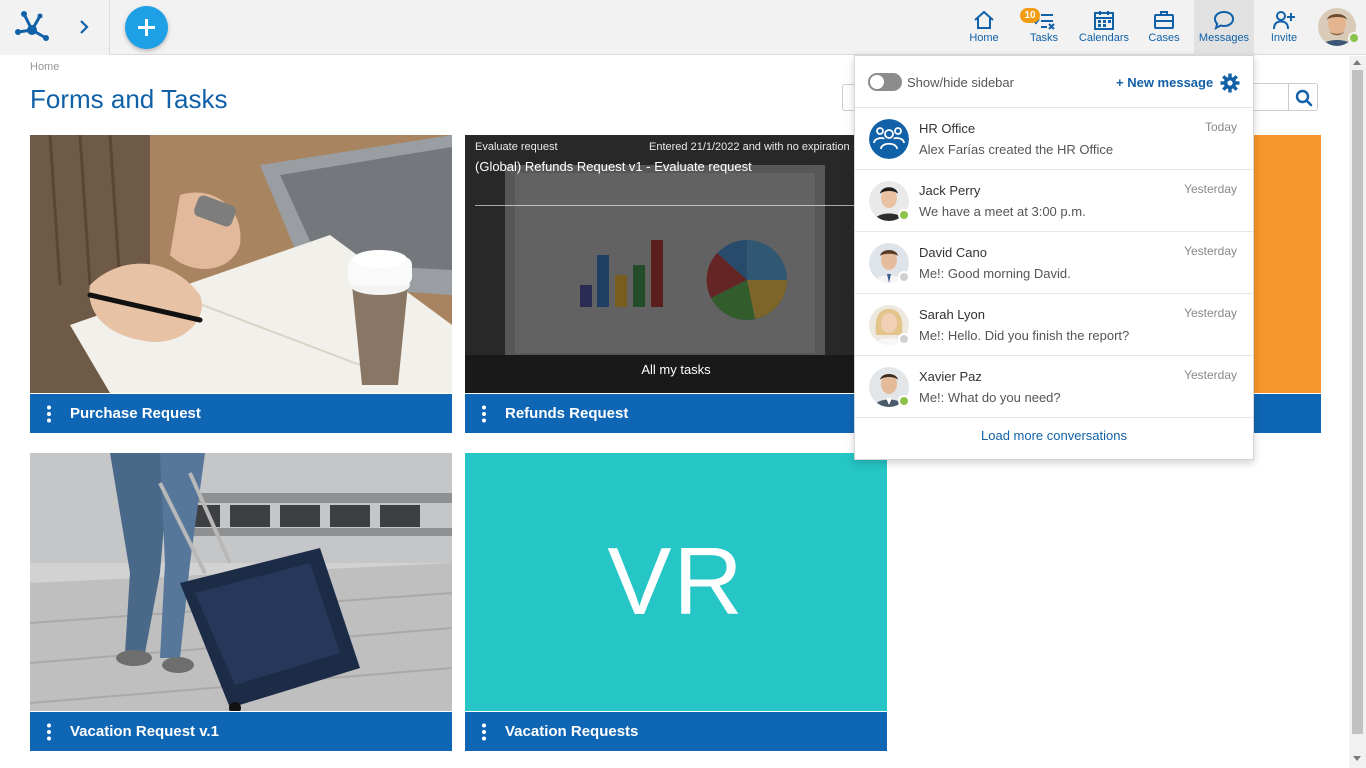 This screenshot has height=768, width=1366. I want to click on search-input, so click(1269, 97).